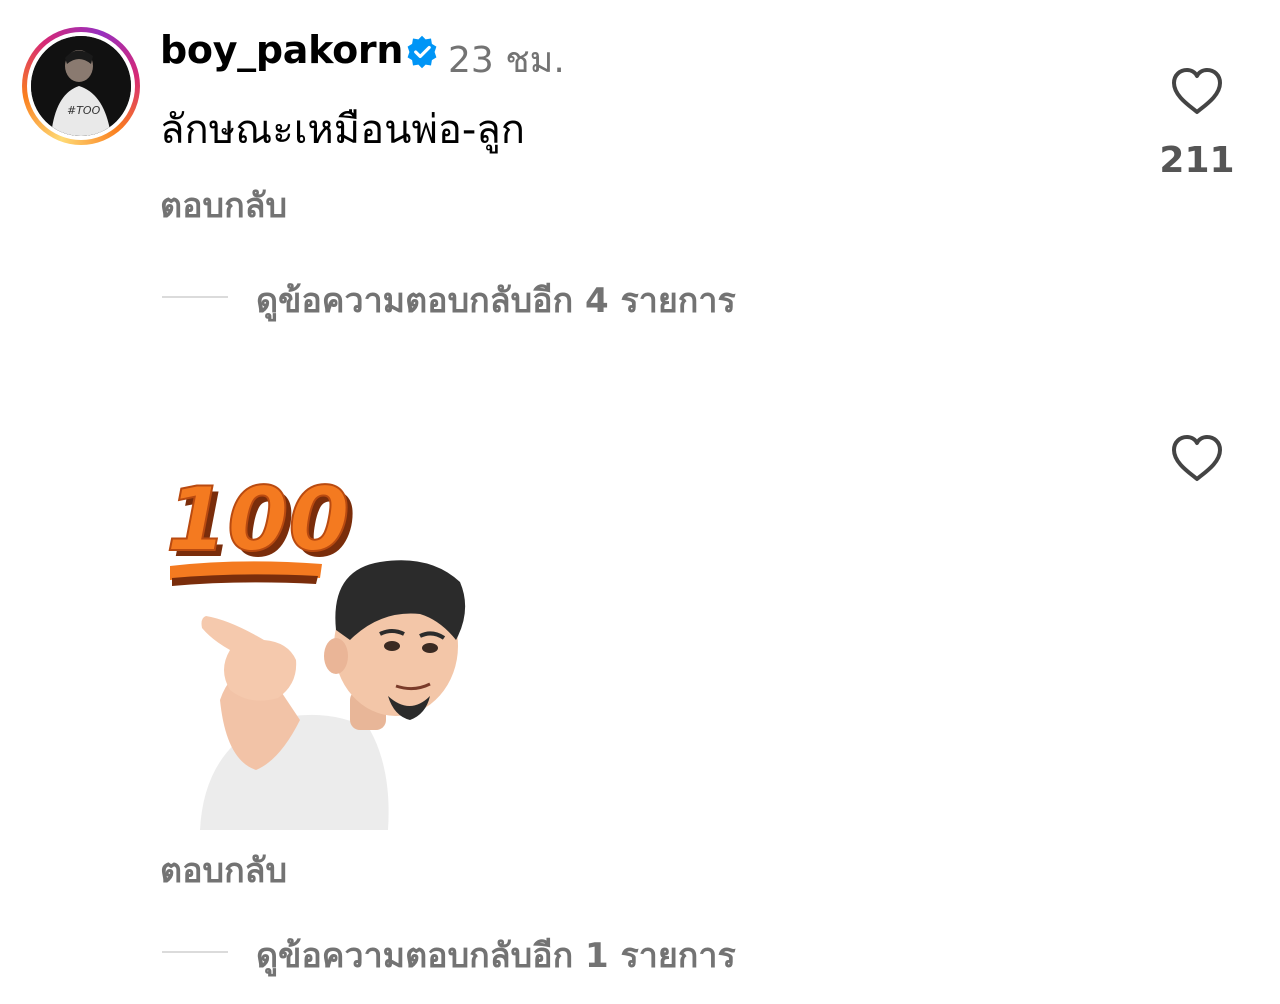 The height and width of the screenshot is (1004, 1280). Describe the element at coordinates (249, 658) in the screenshot. I see `sticker-hand` at that location.